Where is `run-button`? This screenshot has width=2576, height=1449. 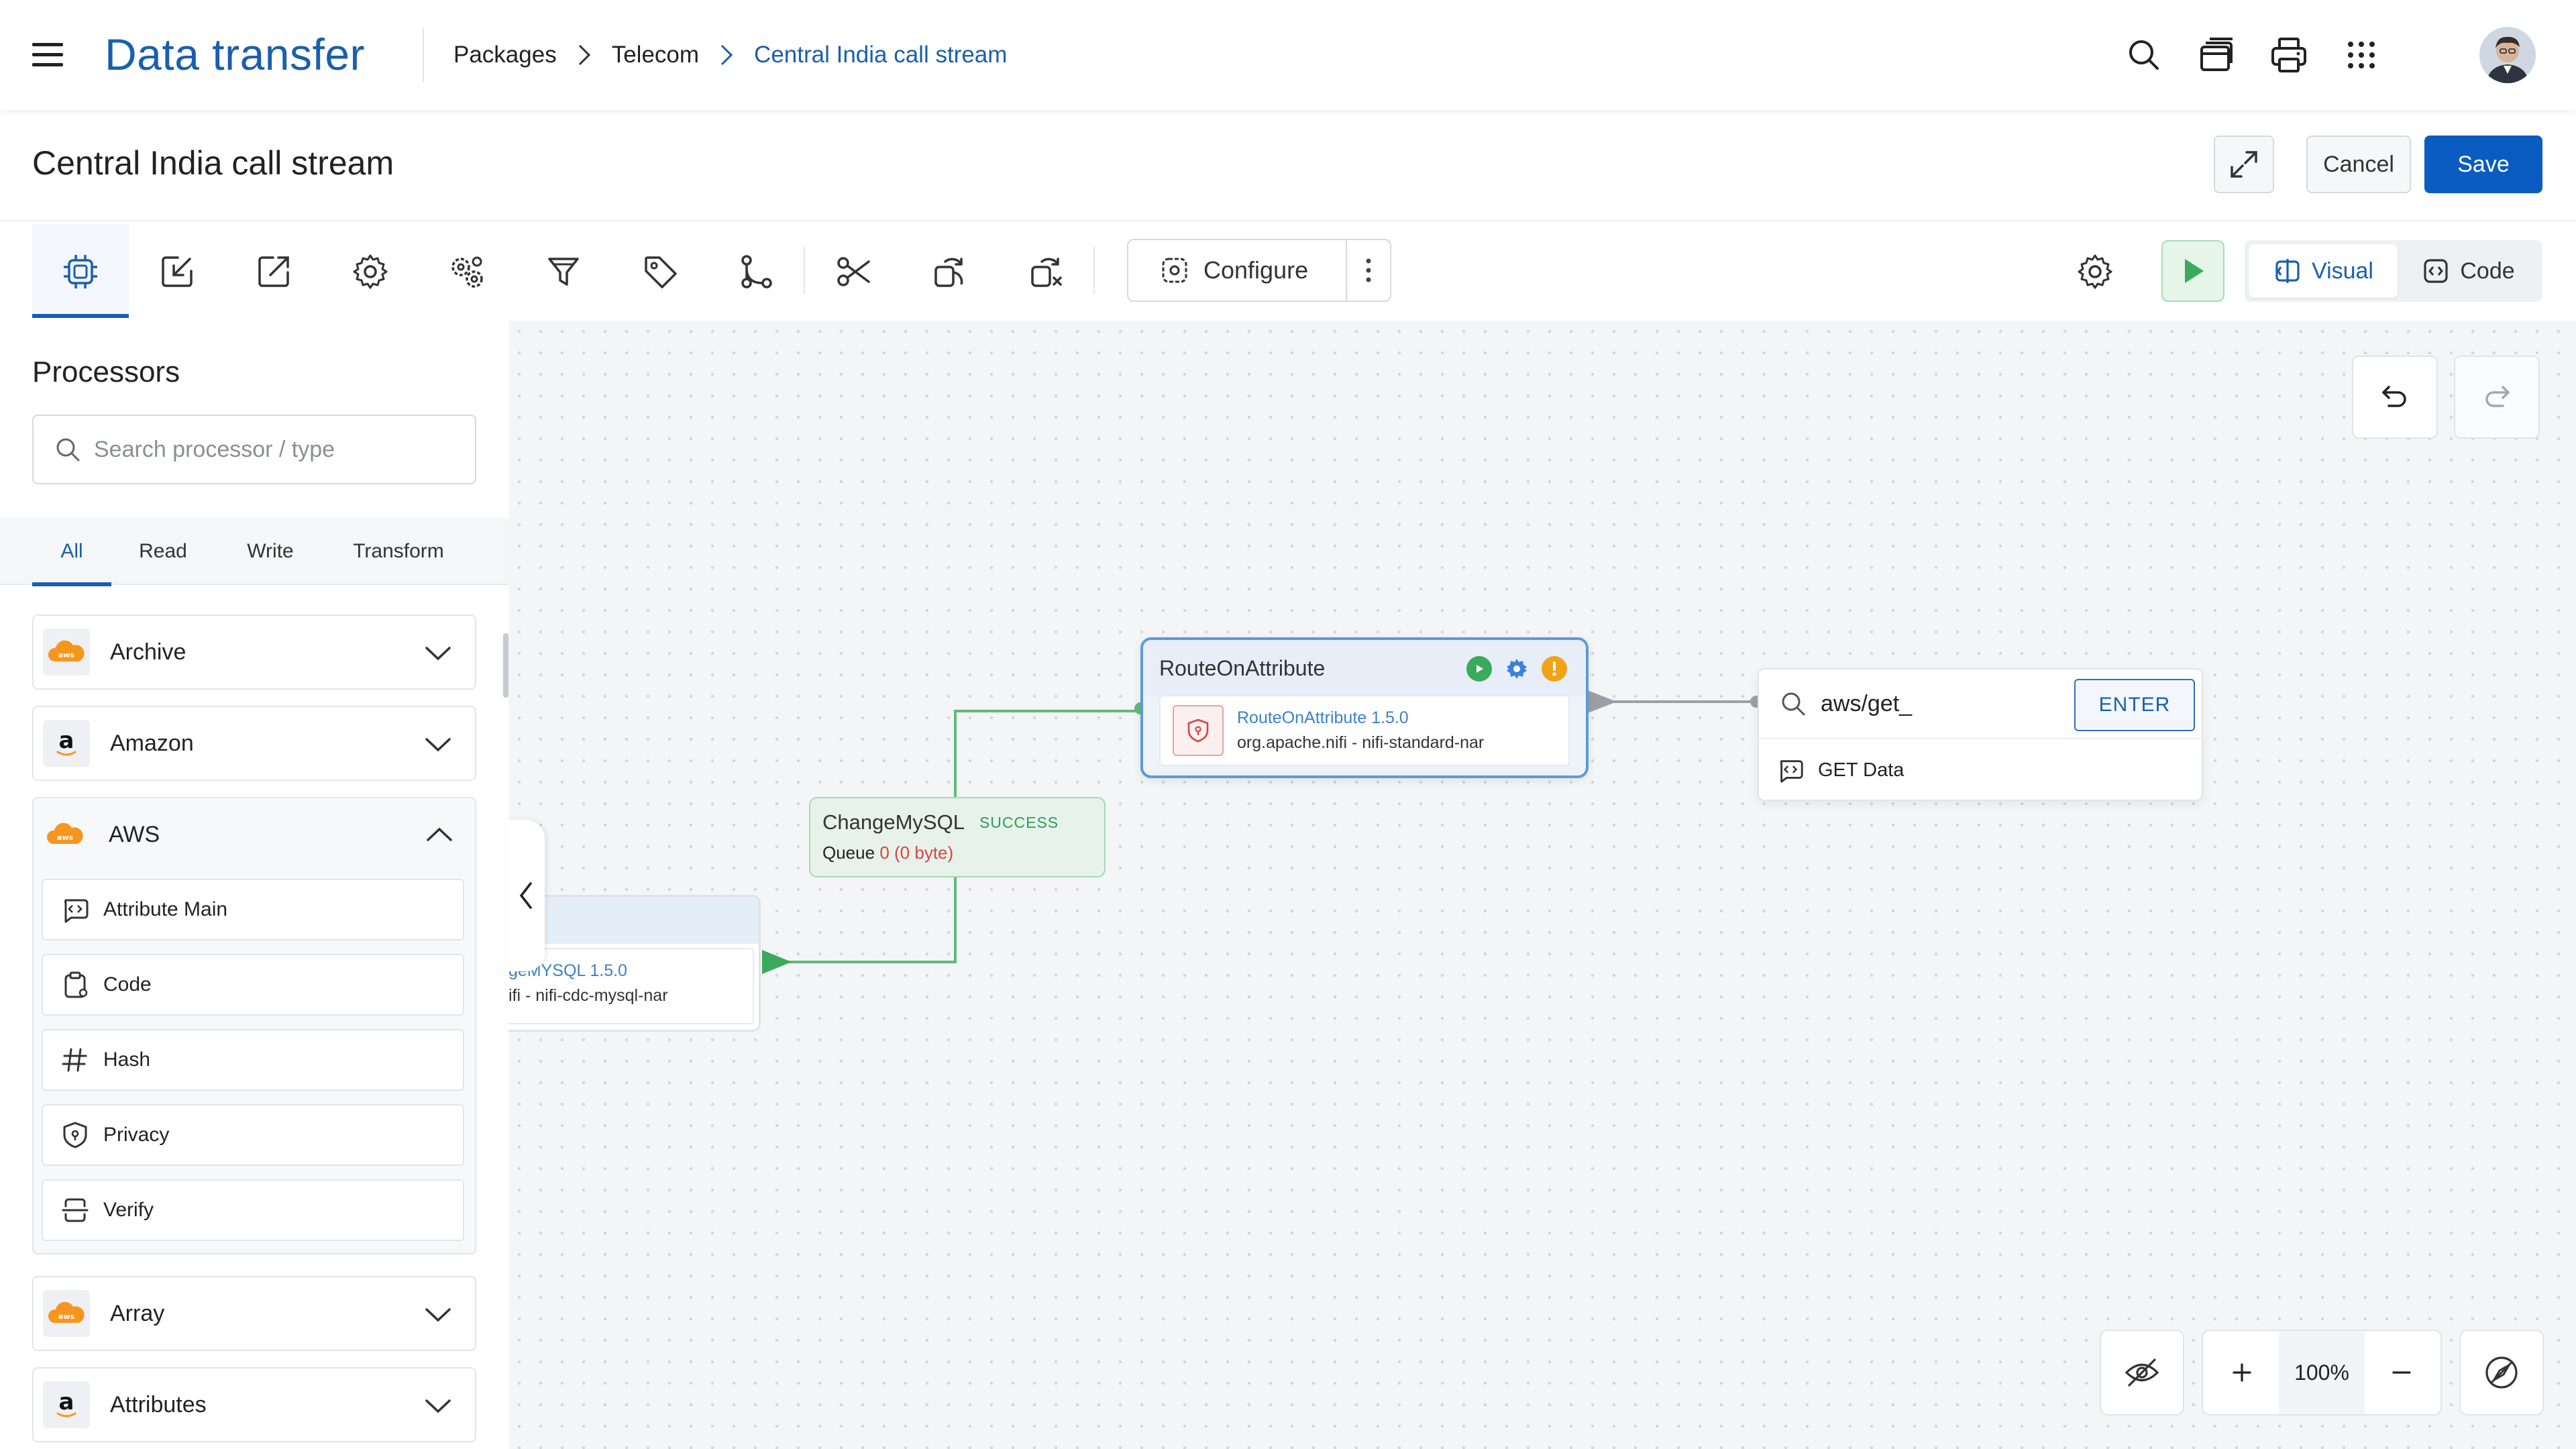 run-button is located at coordinates (2192, 271).